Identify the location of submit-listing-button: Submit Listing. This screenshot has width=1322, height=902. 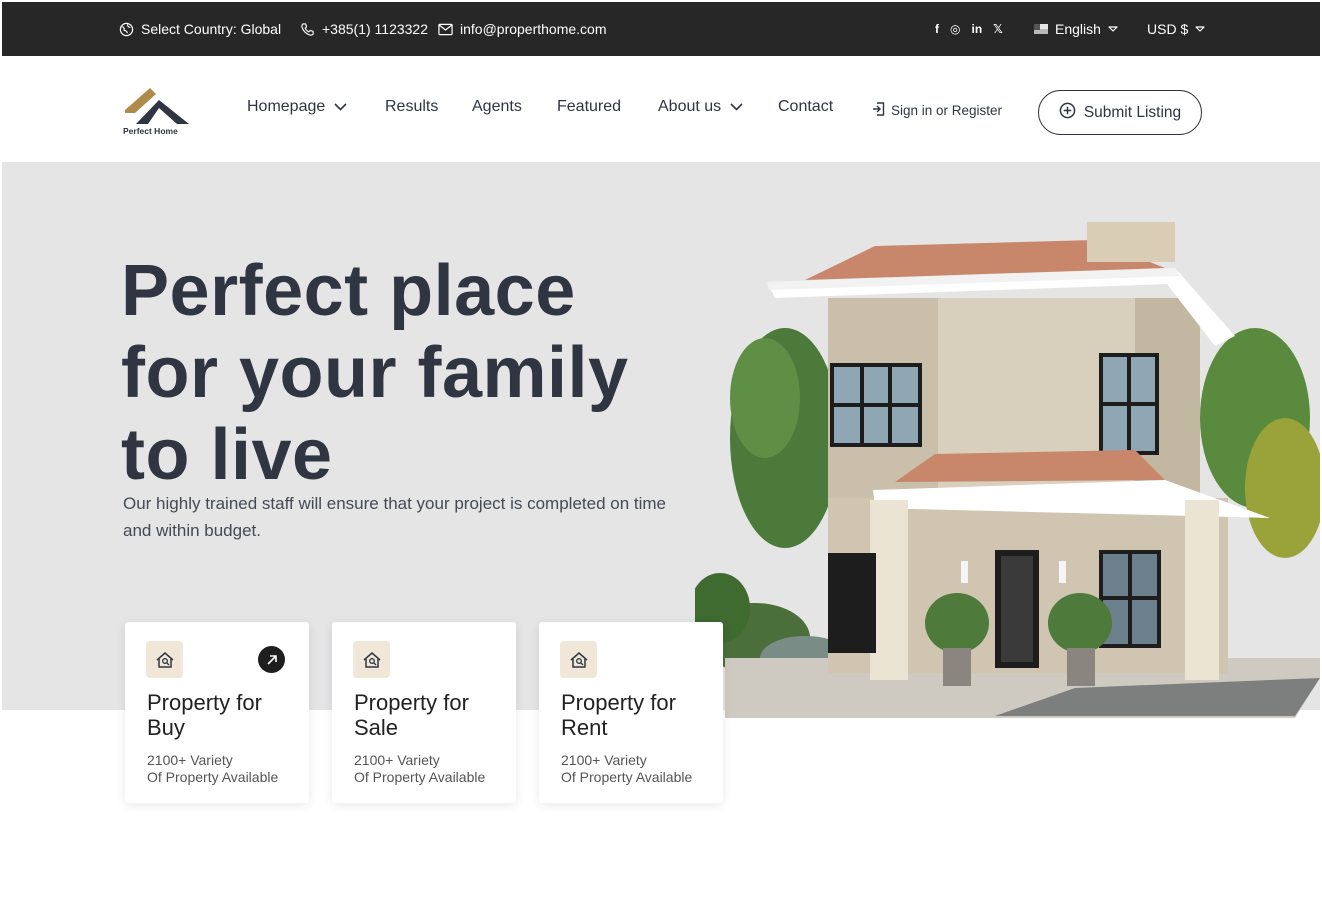
(1120, 112).